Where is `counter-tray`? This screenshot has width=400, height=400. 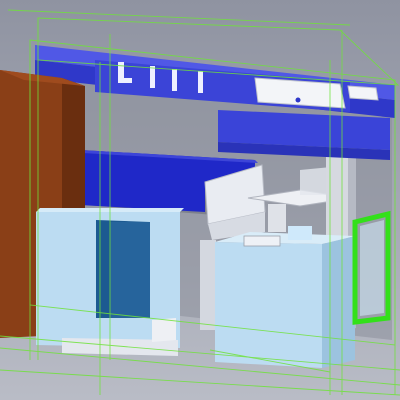
counter-tray is located at coordinates (262, 241).